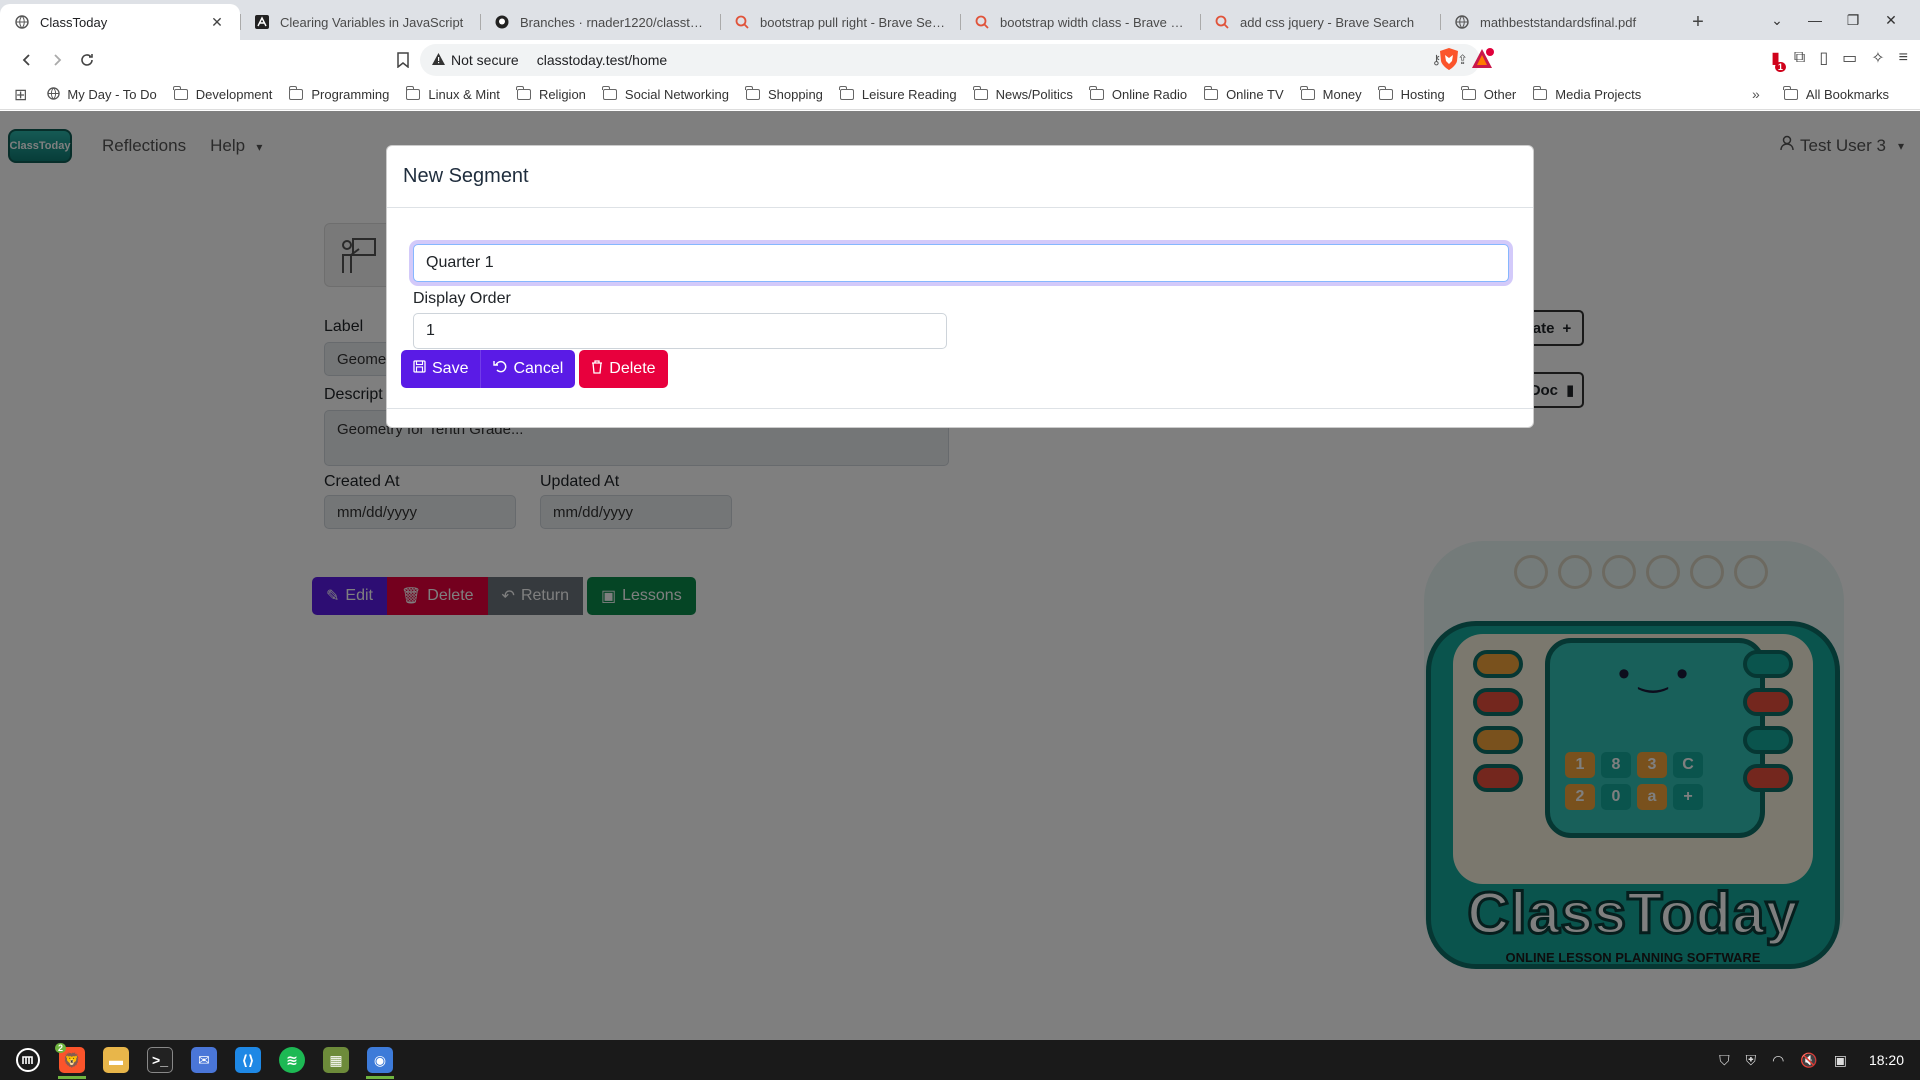 This screenshot has height=1080, width=1920. I want to click on bookmark-label: Leisure Reading, so click(909, 94).